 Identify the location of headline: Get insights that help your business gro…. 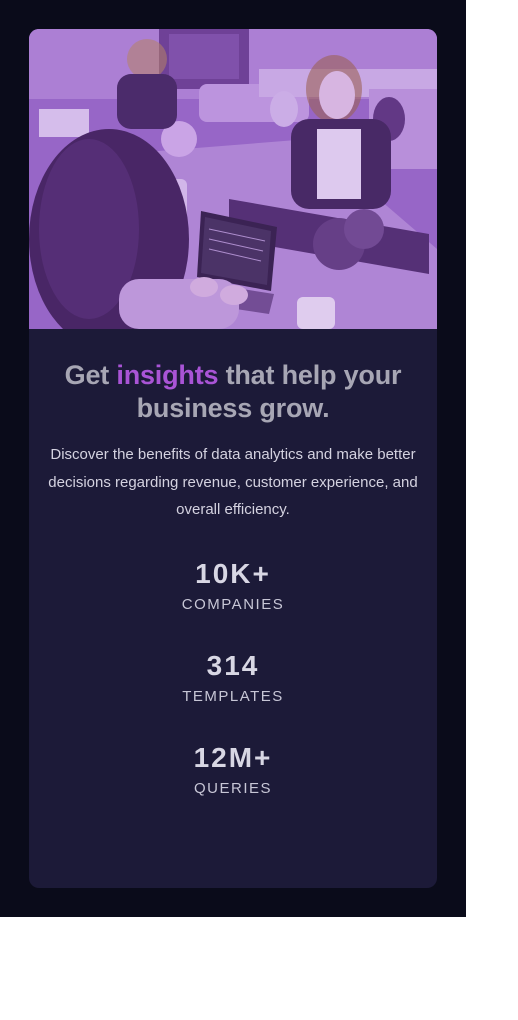
(233, 392).